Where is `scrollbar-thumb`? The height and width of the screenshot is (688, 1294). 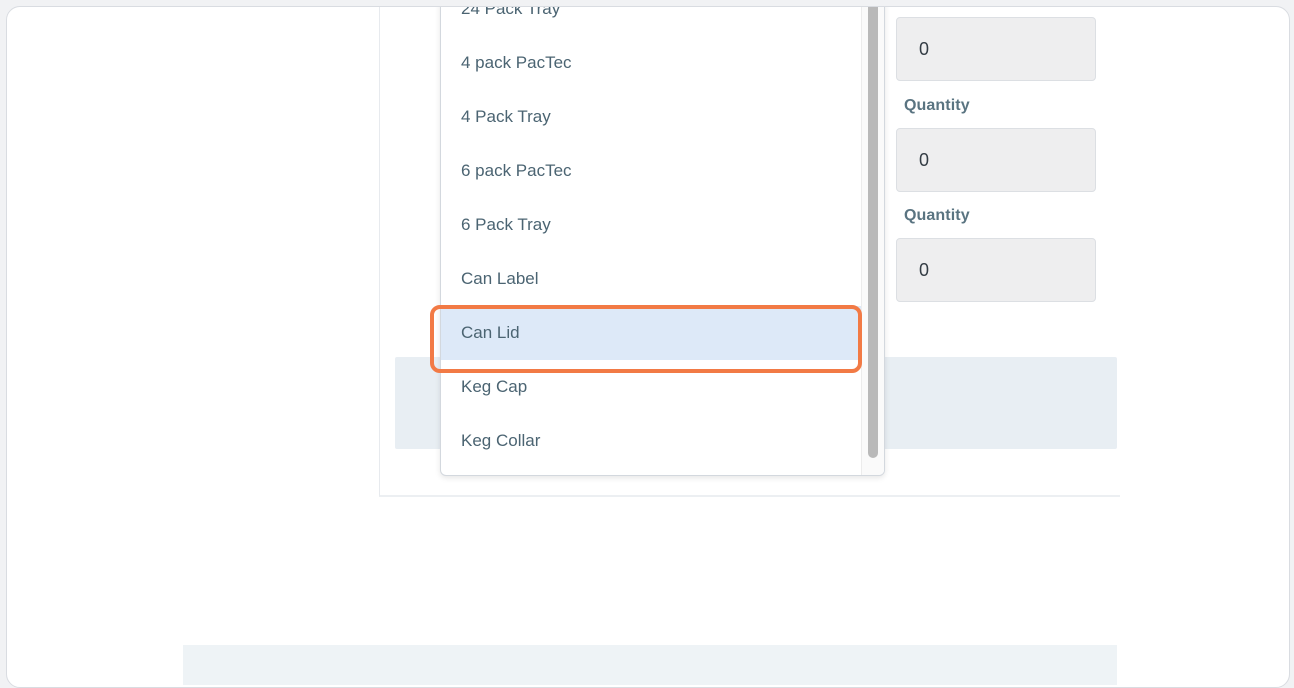 scrollbar-thumb is located at coordinates (873, 232).